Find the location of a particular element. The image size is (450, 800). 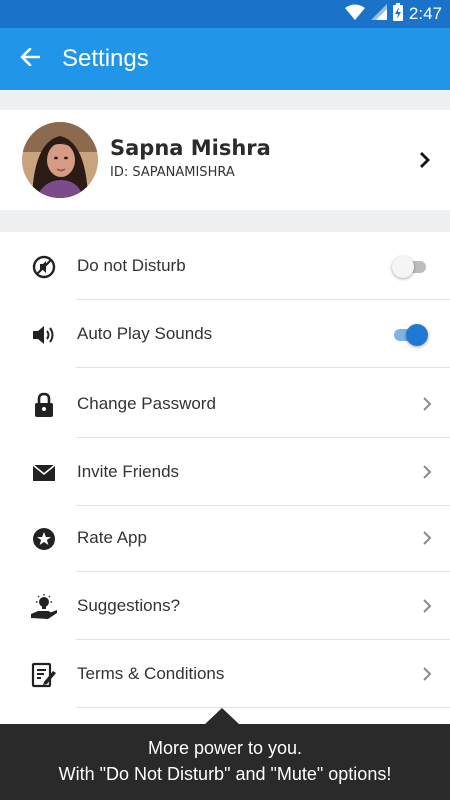

lock-icon is located at coordinates (44, 405).